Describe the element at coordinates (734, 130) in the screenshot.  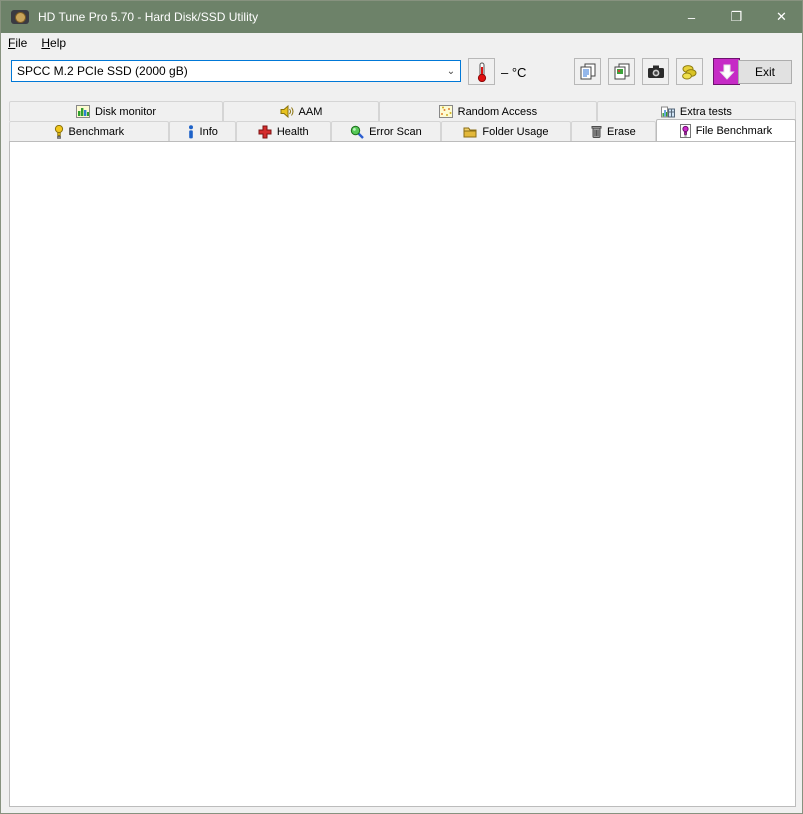
I see `tab-label: File Benchmark` at that location.